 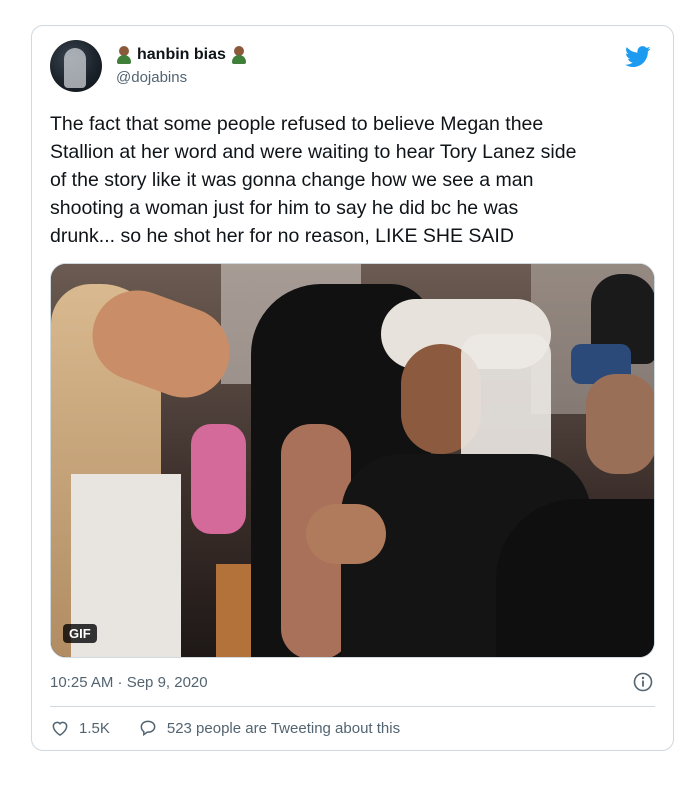 I want to click on display-name: hanbin bias, so click(x=181, y=55).